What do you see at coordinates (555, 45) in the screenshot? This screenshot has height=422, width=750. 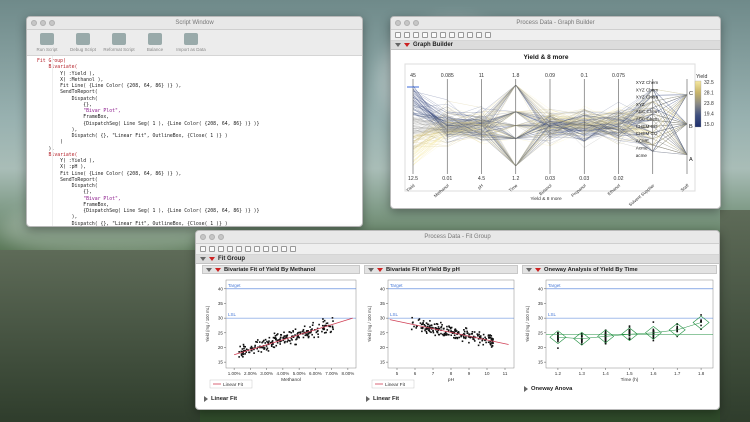 I see `graph-builder-header: Graph Builder` at bounding box center [555, 45].